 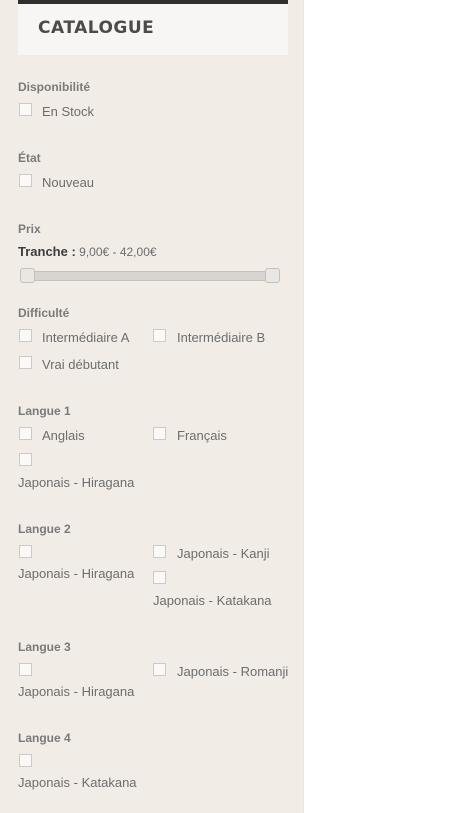 I want to click on option-label-langue2-kanji: Japonais - Kanji, so click(x=223, y=553).